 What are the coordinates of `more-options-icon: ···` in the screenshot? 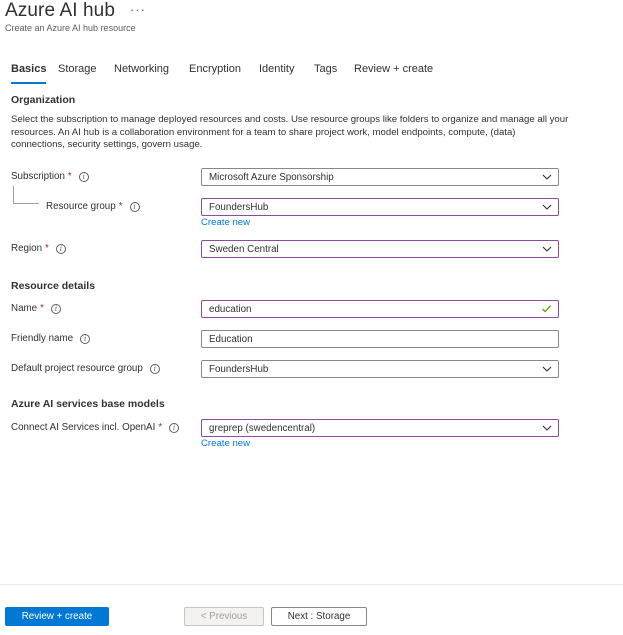 It's located at (138, 9).